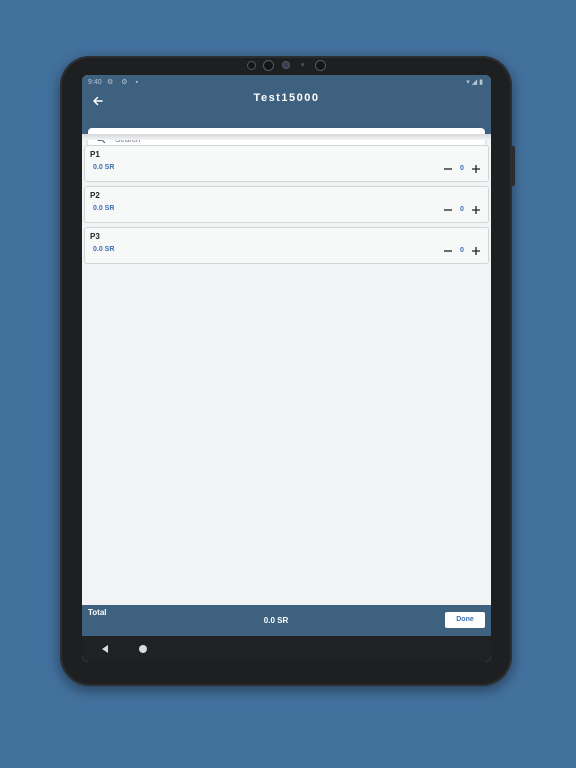  I want to click on status-time: 9:40, so click(95, 82).